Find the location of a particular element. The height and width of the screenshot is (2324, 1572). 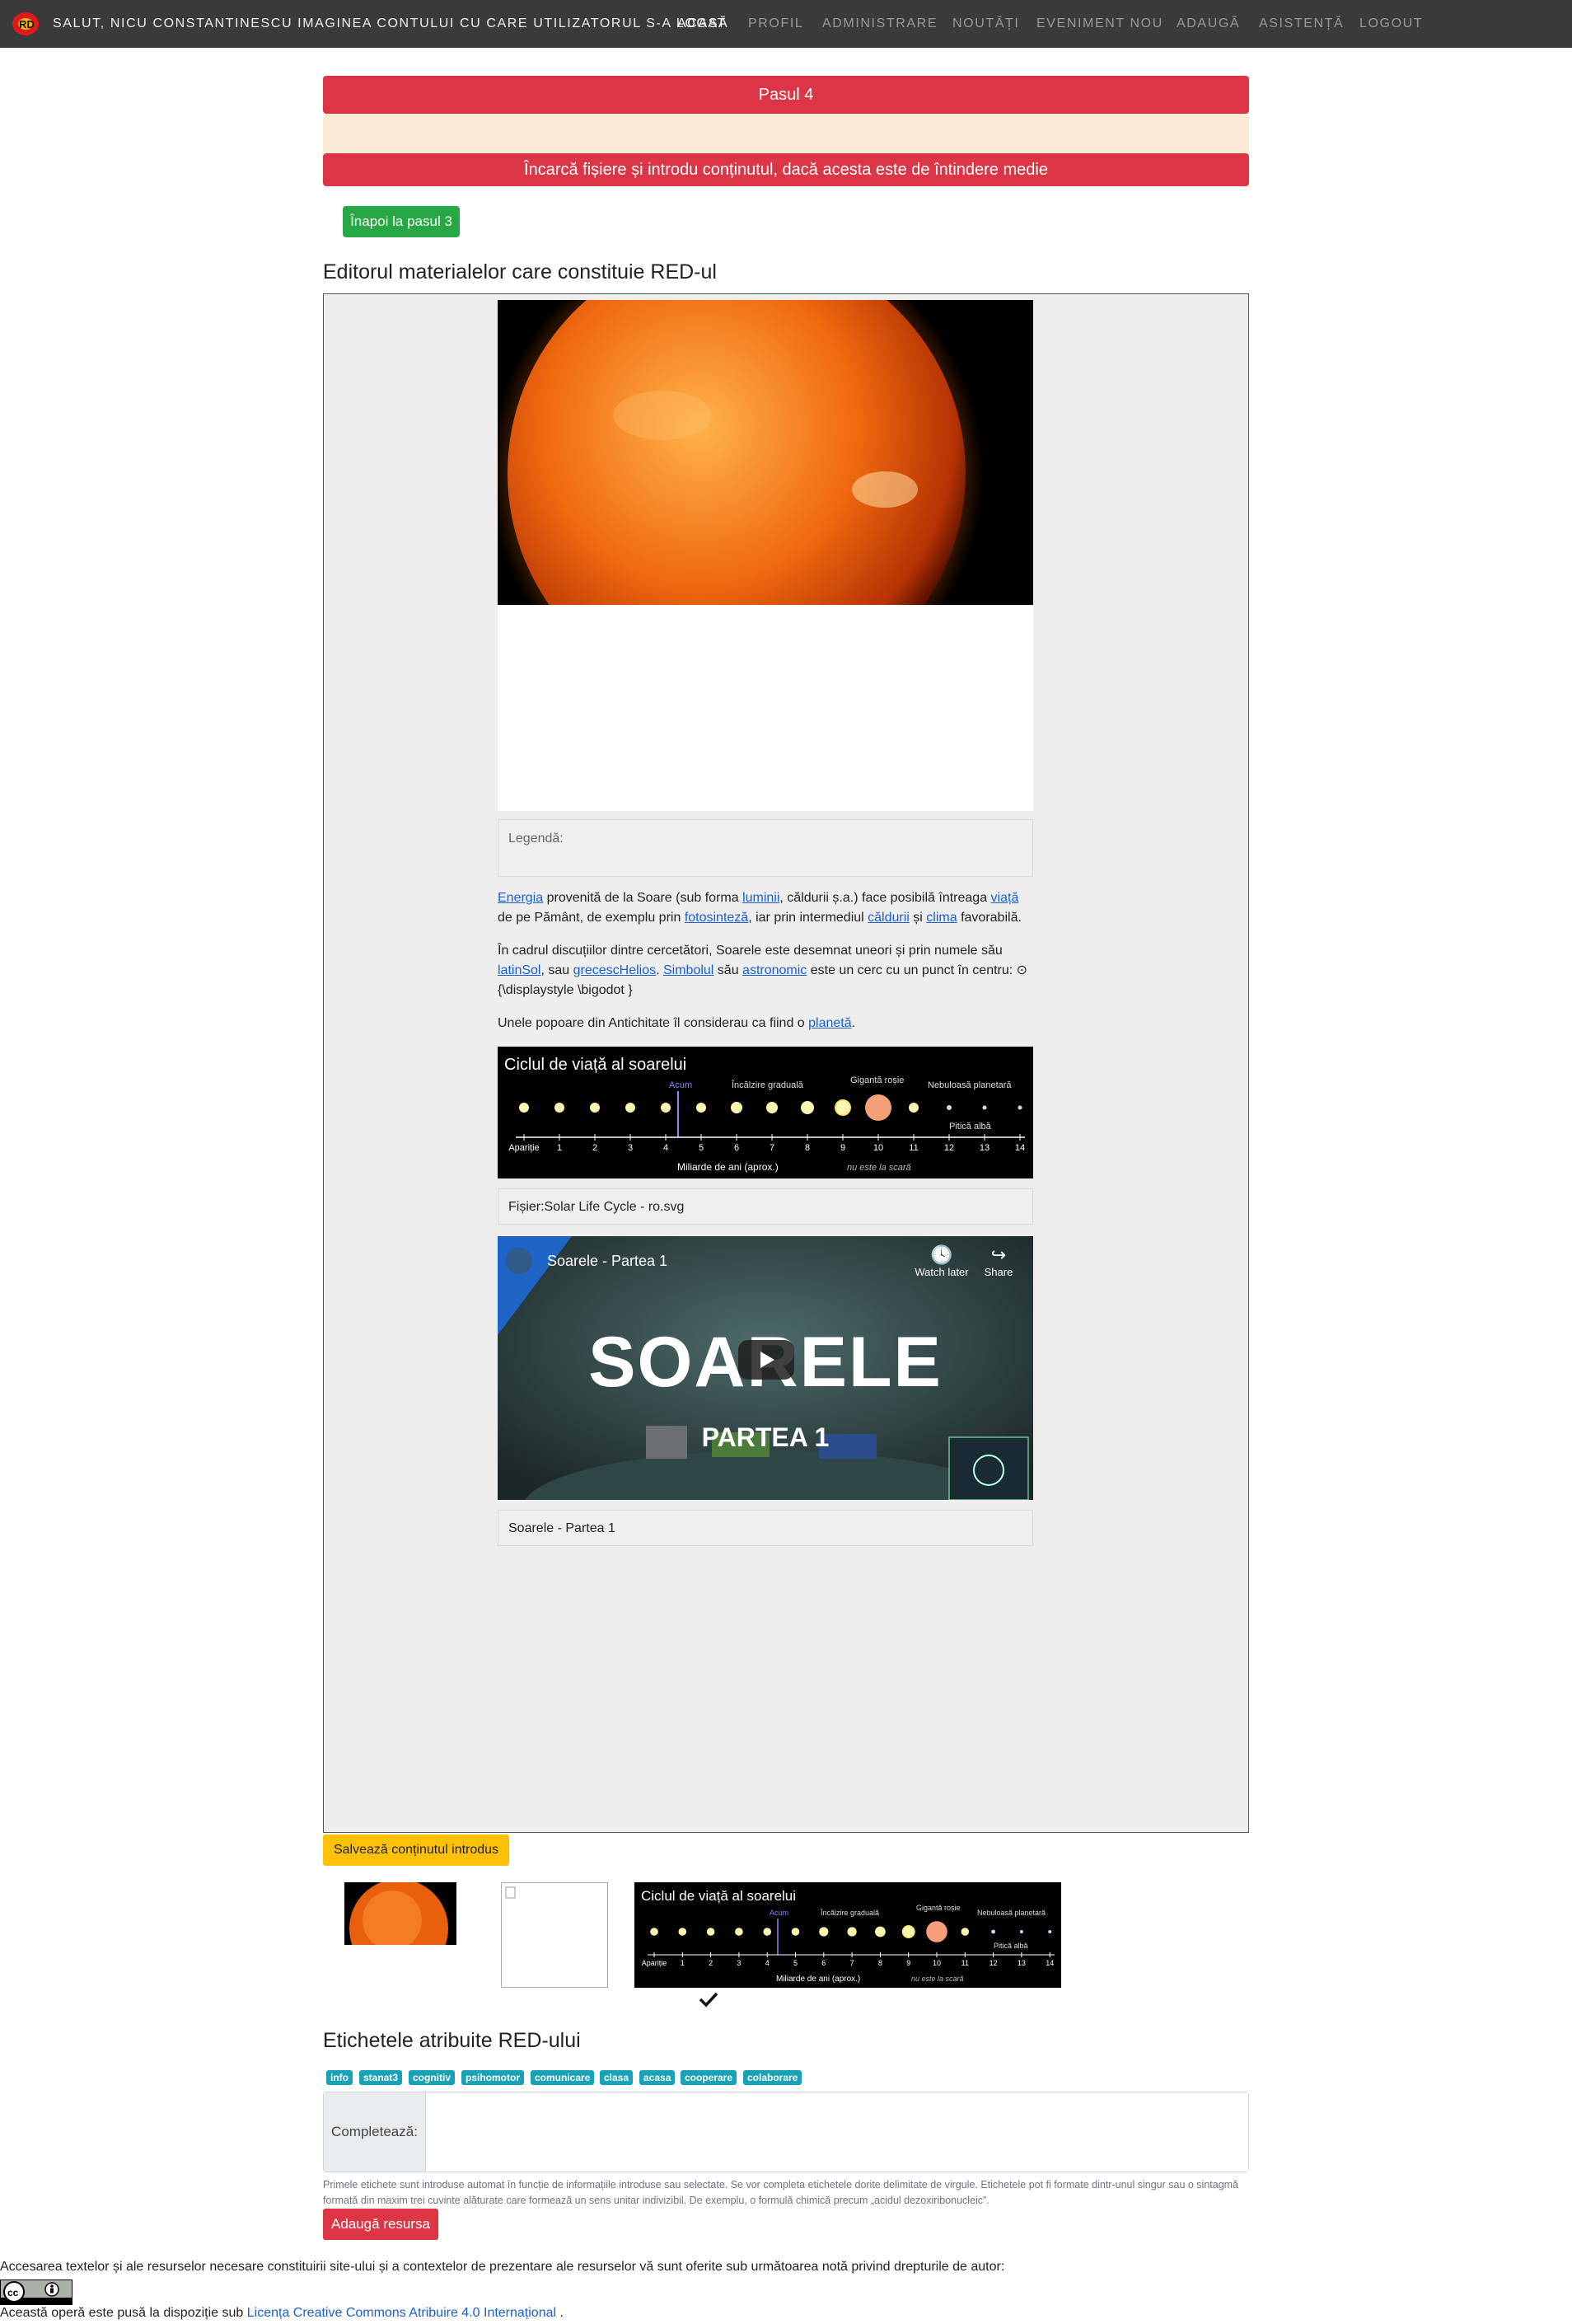

image-block is located at coordinates (765, 555).